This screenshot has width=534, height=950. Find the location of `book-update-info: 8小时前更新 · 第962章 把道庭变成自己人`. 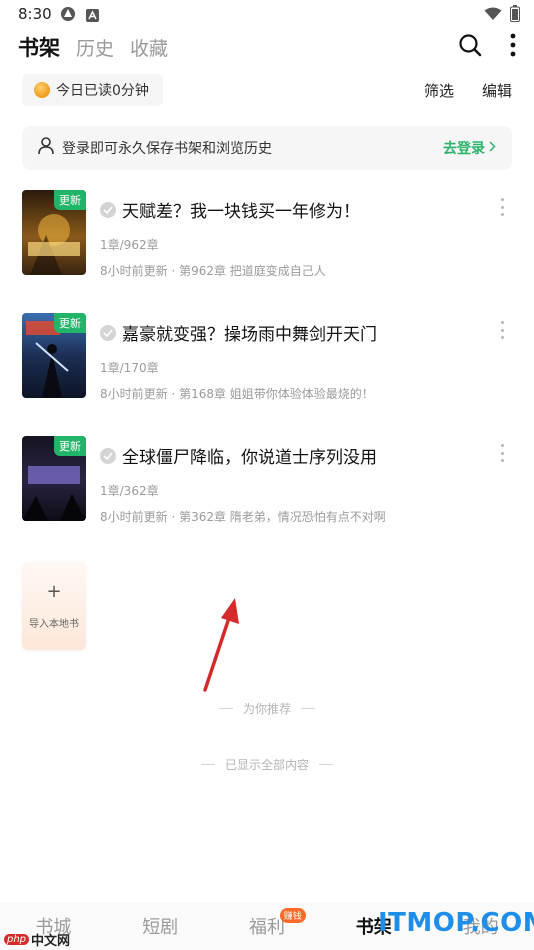

book-update-info: 8小时前更新 · 第962章 把道庭变成自己人 is located at coordinates (213, 271).